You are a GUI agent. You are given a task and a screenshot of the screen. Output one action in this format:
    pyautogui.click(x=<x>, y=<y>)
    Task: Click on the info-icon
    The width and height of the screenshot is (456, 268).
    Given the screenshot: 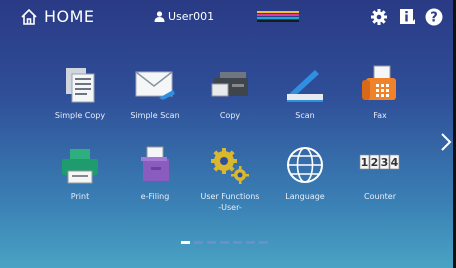 What is the action you would take?
    pyautogui.click(x=407, y=16)
    